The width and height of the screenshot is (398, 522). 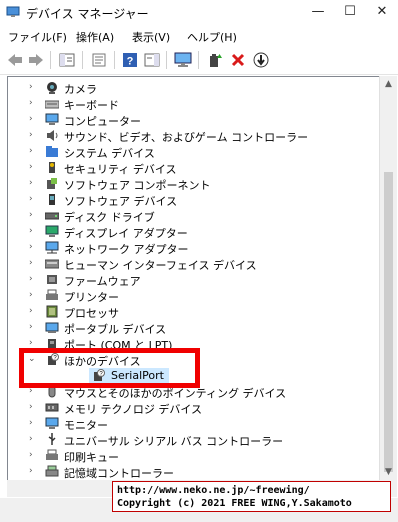 What do you see at coordinates (52, 423) in the screenshot?
I see `monitor-icon` at bounding box center [52, 423].